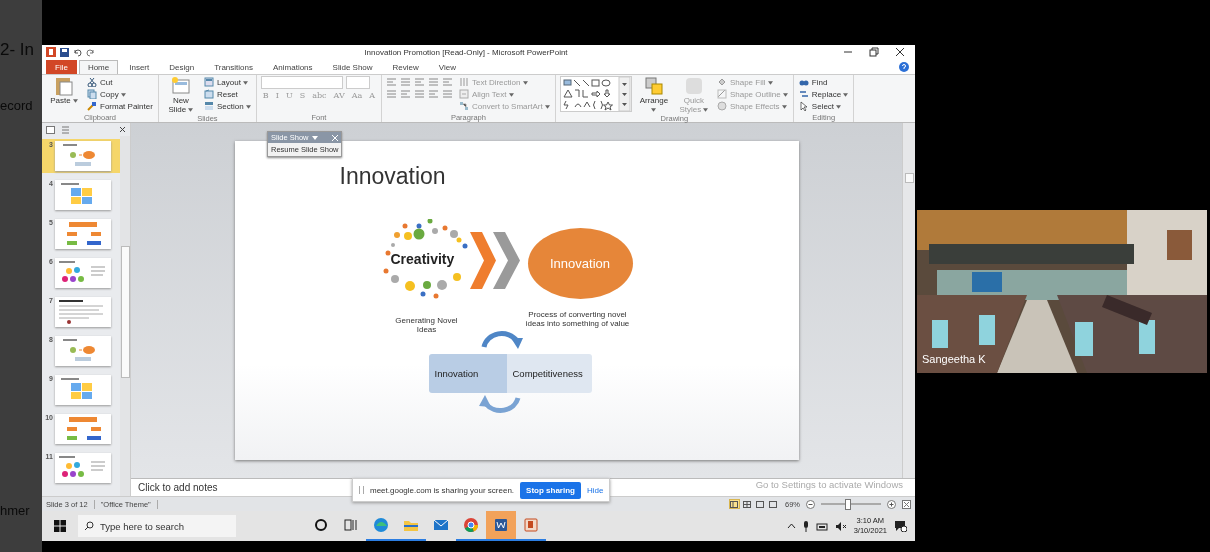 This screenshot has height=552, width=1210. What do you see at coordinates (208, 106) in the screenshot?
I see `section-icon` at bounding box center [208, 106].